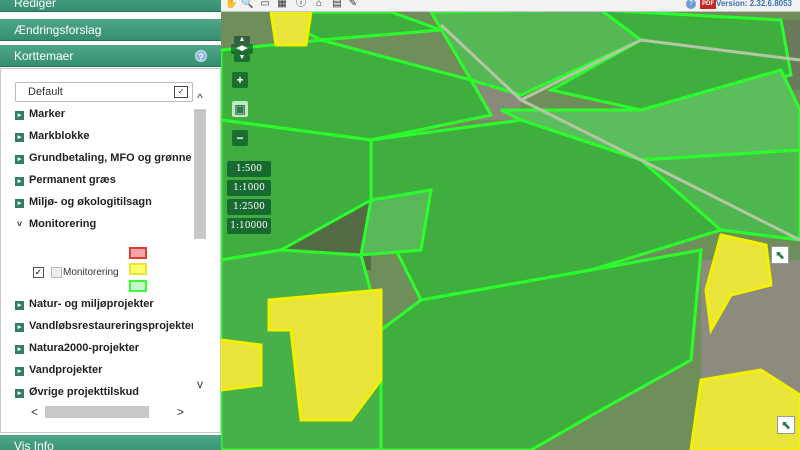 This screenshot has width=800, height=450. I want to click on layer-grundbetaling: ▸ Grundbetaling, MFO og grønne, so click(104, 158).